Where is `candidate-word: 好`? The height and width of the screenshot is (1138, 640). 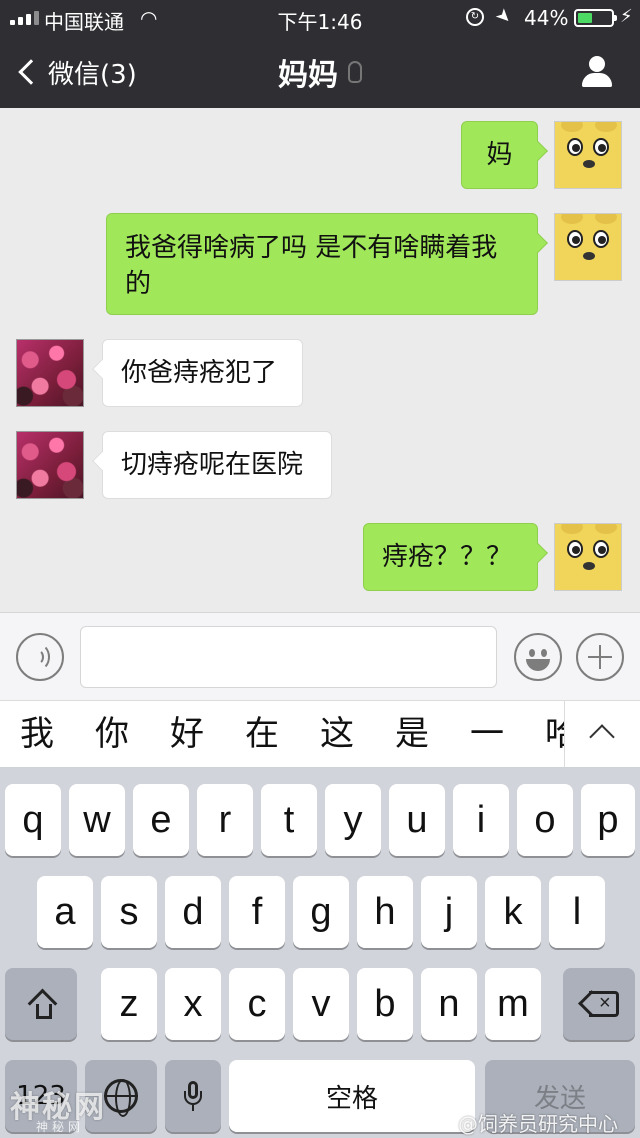
candidate-word: 好 is located at coordinates (187, 734).